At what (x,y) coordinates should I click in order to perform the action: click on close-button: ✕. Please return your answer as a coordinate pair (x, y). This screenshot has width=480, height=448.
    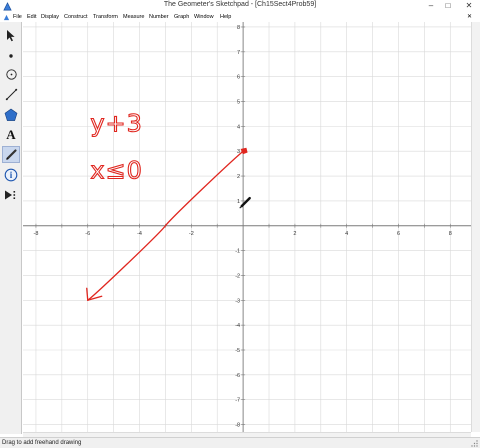
    Looking at the image, I should click on (469, 6).